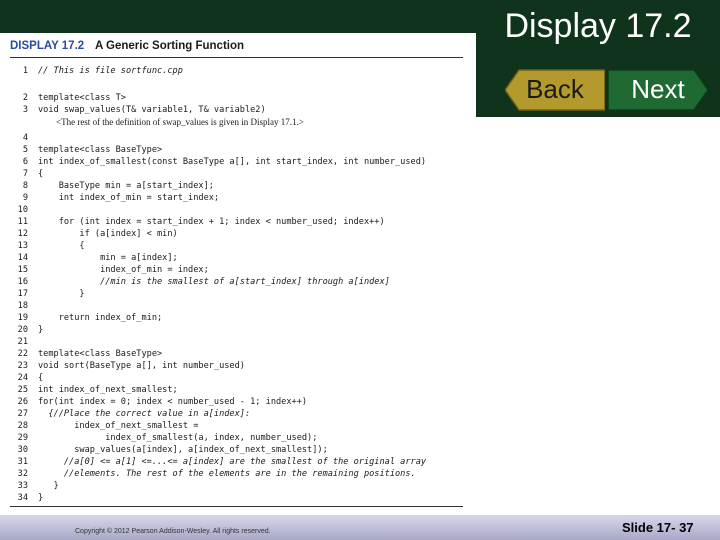 Image resolution: width=720 pixels, height=540 pixels. What do you see at coordinates (22, 282) in the screenshot?
I see `line-number: 16` at bounding box center [22, 282].